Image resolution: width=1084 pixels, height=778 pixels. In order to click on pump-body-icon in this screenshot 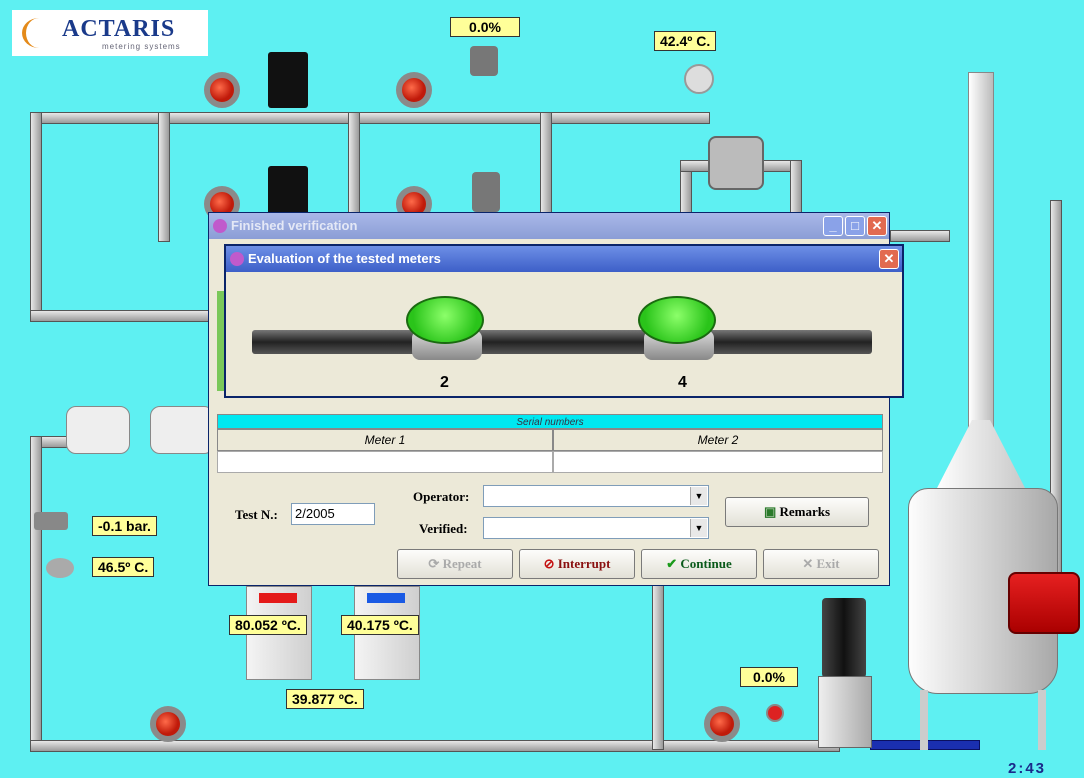, I will do `click(845, 712)`.